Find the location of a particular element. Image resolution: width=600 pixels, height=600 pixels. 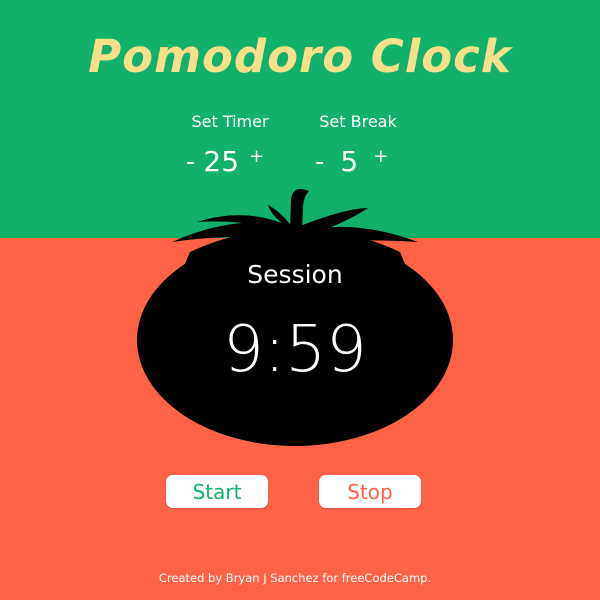

stop-button: Stop is located at coordinates (370, 491).